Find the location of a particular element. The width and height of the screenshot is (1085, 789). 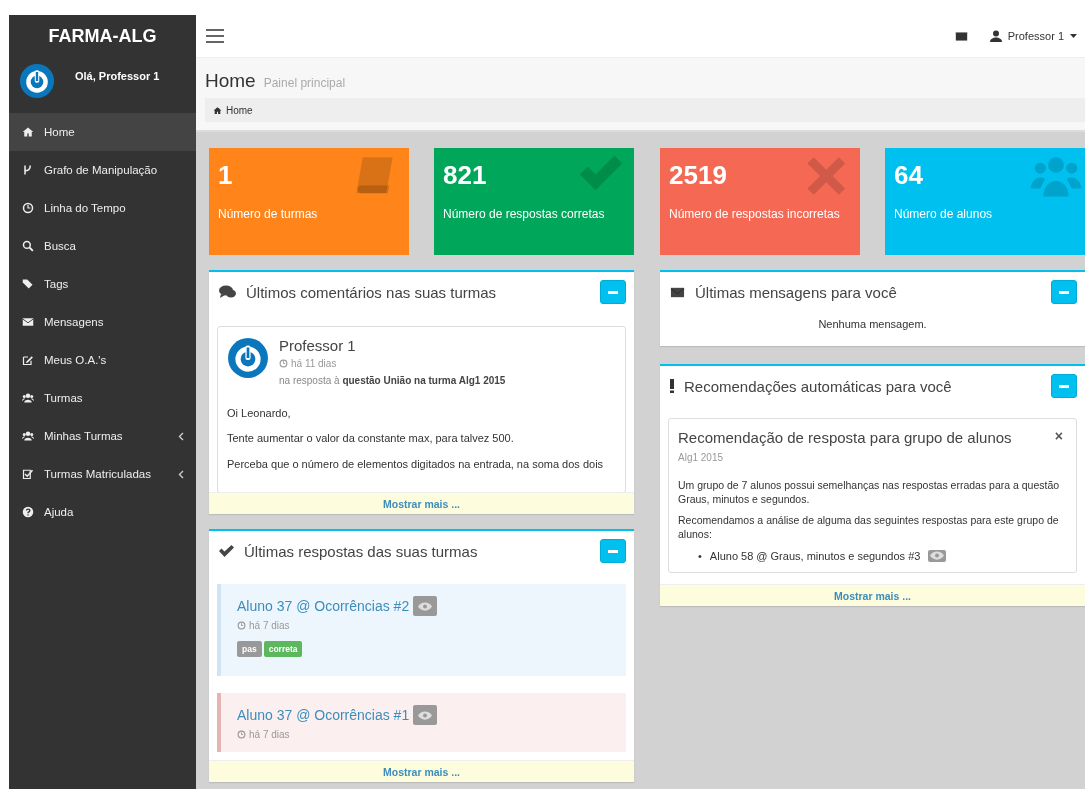

sidebar-item: Linha do Tempo is located at coordinates (102, 208).